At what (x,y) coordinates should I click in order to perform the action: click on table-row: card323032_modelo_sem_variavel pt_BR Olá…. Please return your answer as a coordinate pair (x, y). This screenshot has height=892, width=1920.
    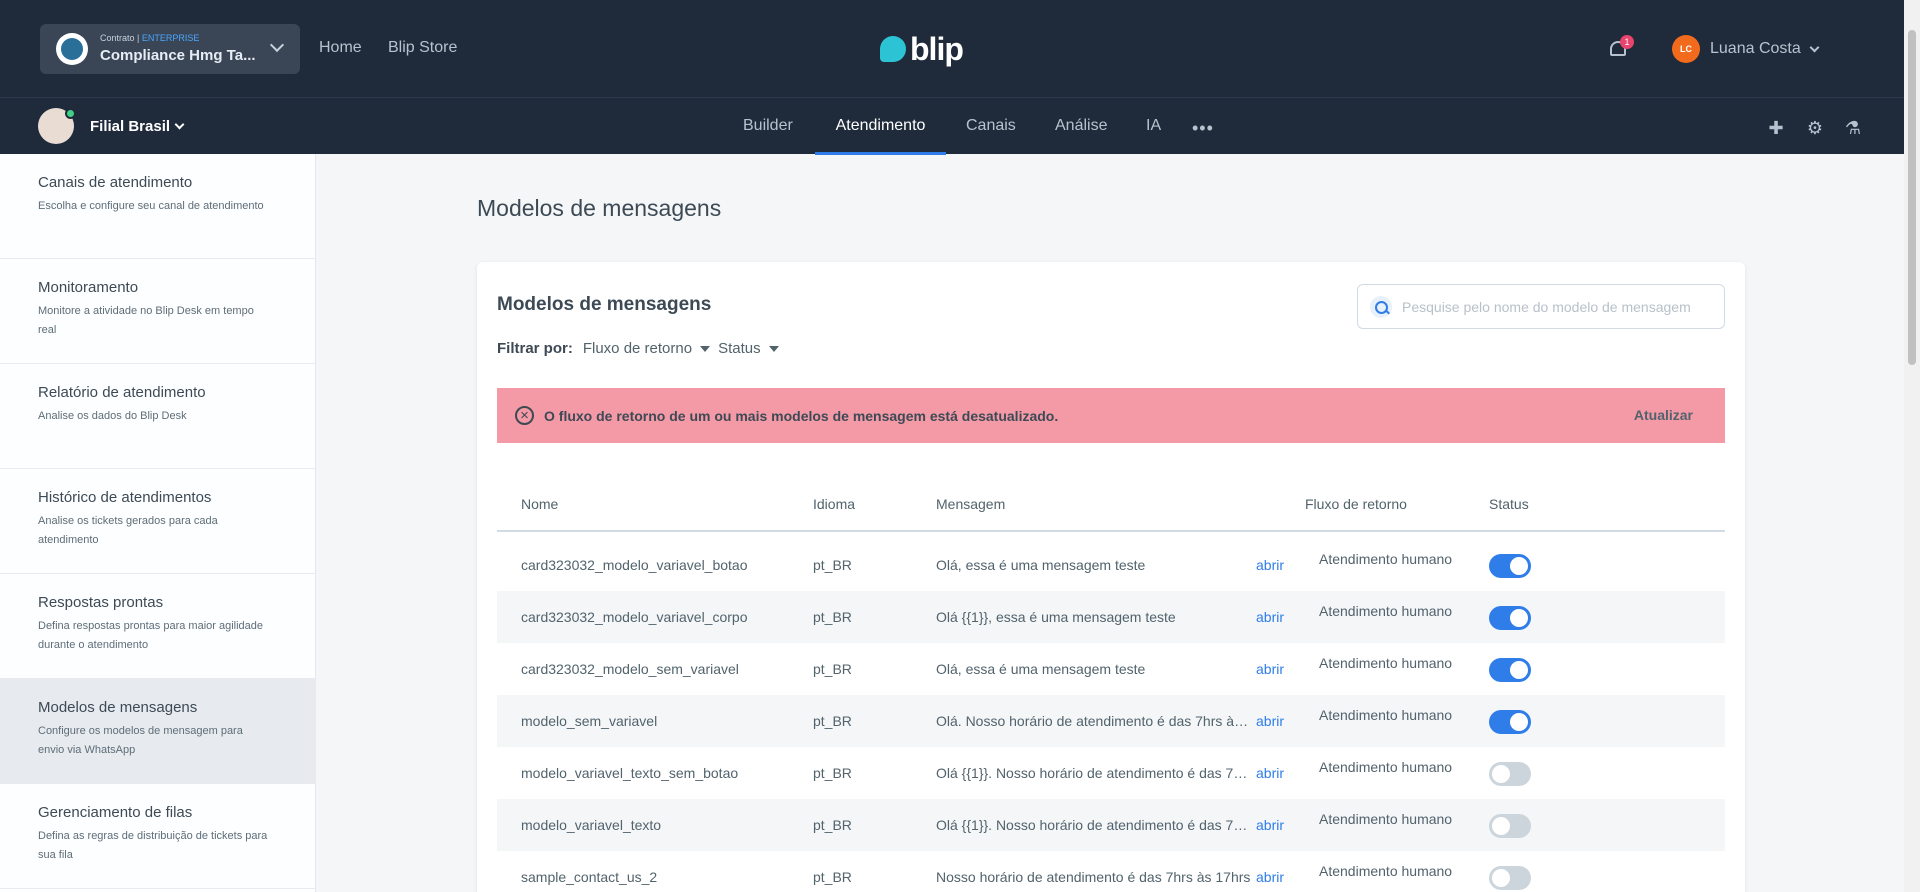
    Looking at the image, I should click on (1111, 669).